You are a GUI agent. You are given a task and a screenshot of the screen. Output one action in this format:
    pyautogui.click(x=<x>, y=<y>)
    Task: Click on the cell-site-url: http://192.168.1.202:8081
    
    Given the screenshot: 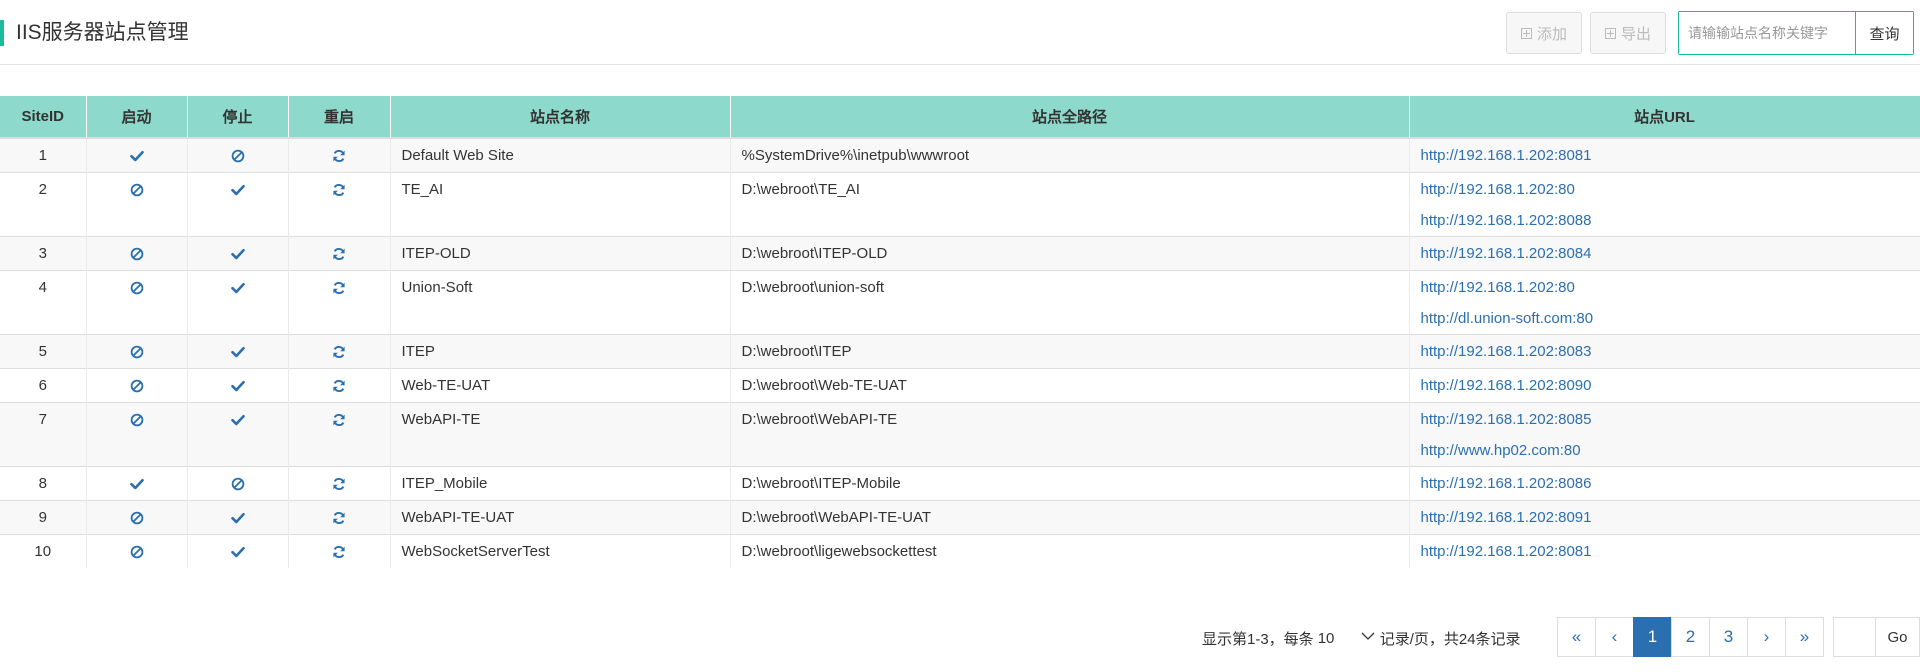 What is the action you would take?
    pyautogui.click(x=1664, y=155)
    